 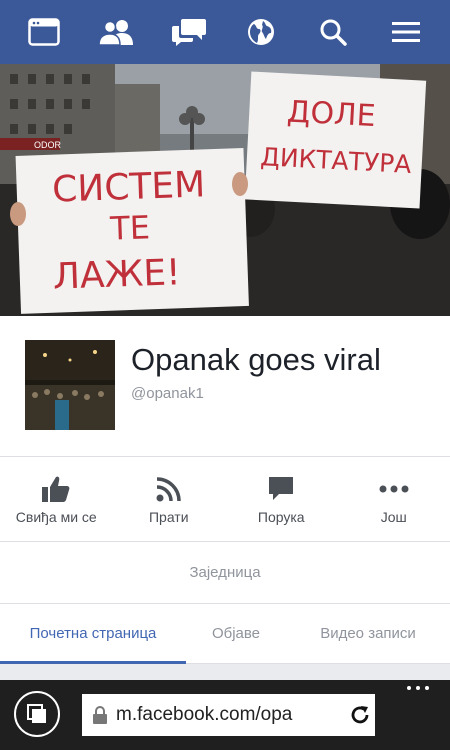 What do you see at coordinates (225, 573) in the screenshot?
I see `community-link: Заједница` at bounding box center [225, 573].